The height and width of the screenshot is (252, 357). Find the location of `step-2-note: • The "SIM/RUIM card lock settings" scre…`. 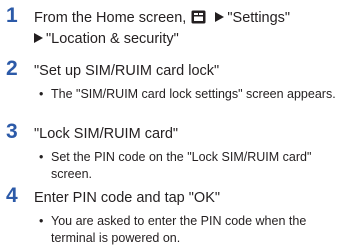

step-2-note: • The "SIM/RUIM card lock settings" scre… is located at coordinates (195, 94).